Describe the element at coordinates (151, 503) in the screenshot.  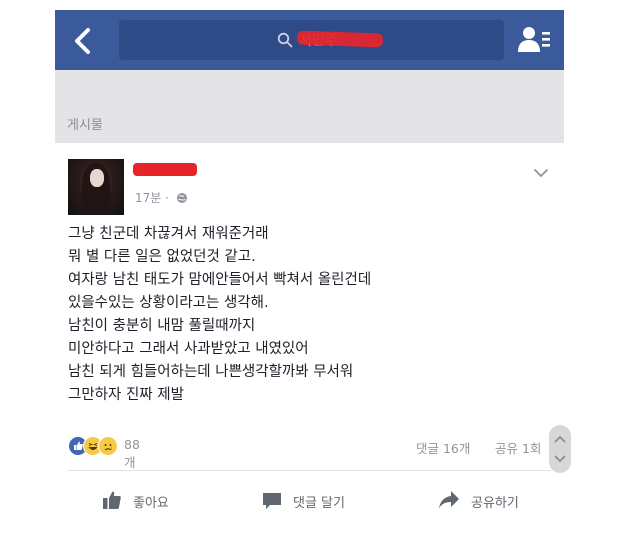
I see `like-label: 좋아요` at that location.